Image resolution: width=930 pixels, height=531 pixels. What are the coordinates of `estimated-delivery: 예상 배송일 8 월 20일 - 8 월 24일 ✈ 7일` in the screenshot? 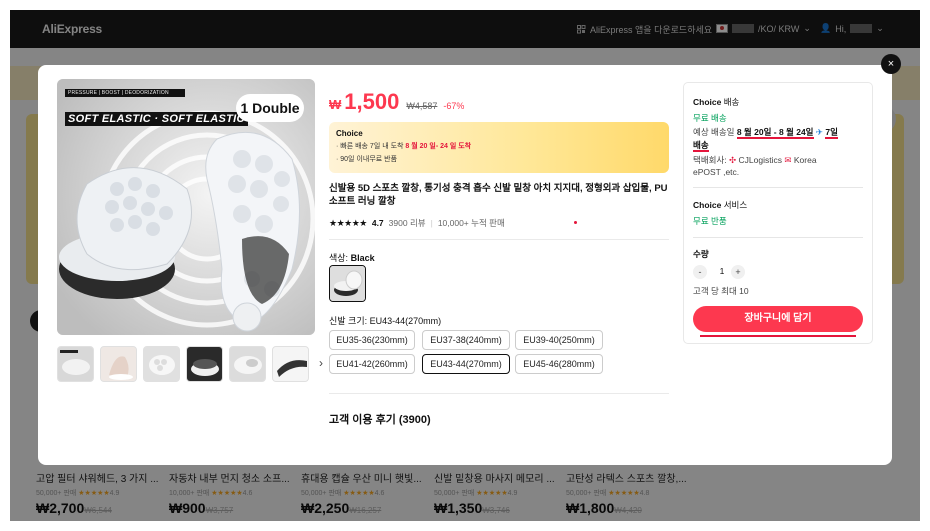 It's located at (765, 133).